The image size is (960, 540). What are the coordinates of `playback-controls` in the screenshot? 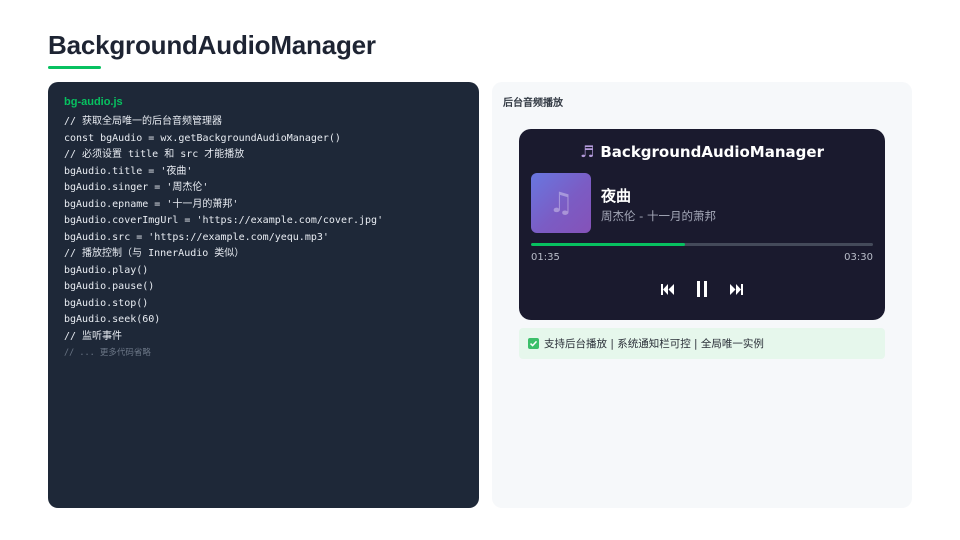 It's located at (702, 289).